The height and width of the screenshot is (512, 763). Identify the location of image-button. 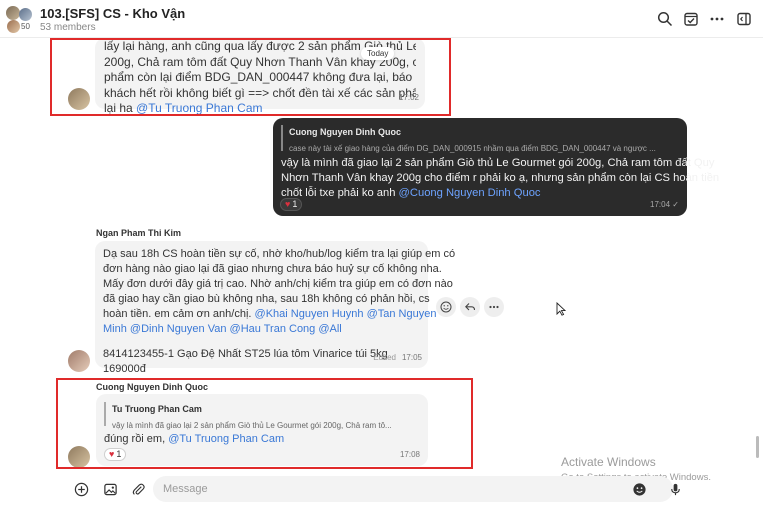
(110, 489).